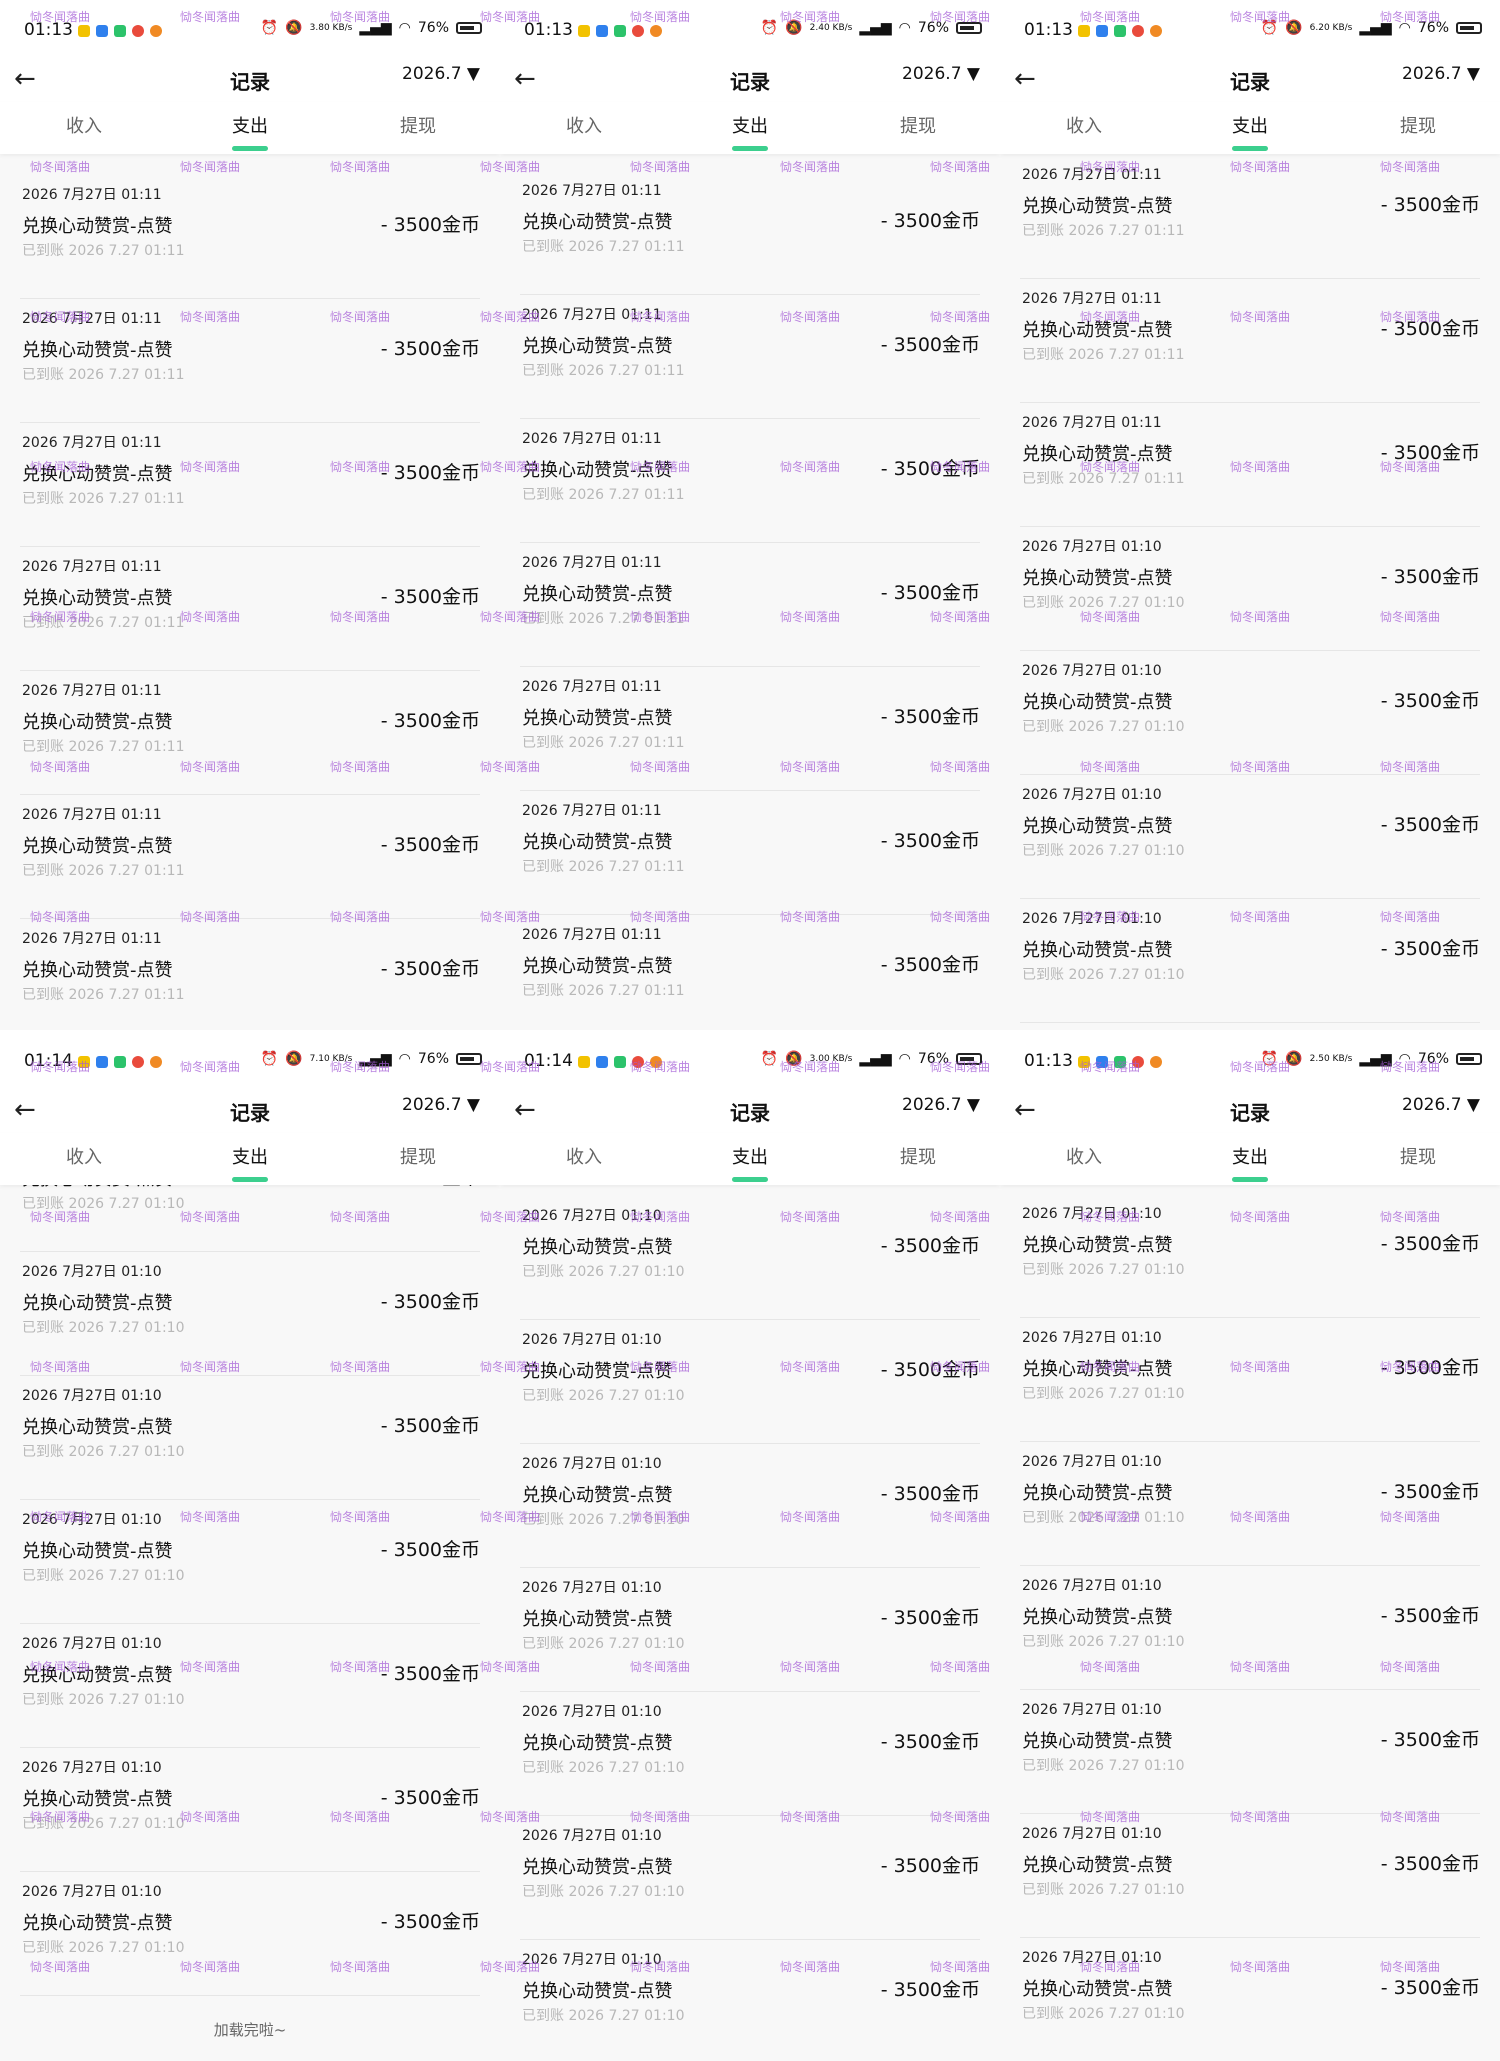 The image size is (1500, 2061). I want to click on transaction-status: 已到账 2026 7.27 01:10, so click(1103, 1394).